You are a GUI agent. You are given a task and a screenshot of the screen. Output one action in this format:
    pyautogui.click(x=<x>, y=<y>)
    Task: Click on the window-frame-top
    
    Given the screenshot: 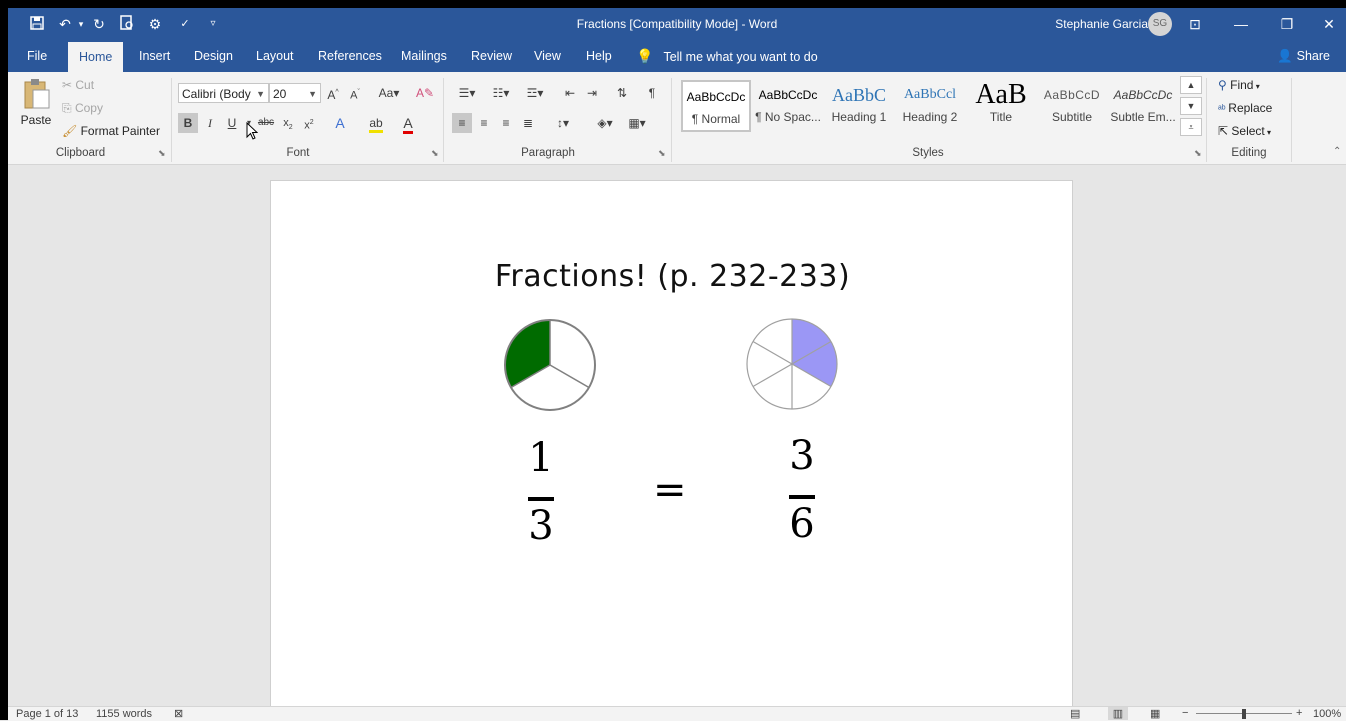 What is the action you would take?
    pyautogui.click(x=673, y=4)
    